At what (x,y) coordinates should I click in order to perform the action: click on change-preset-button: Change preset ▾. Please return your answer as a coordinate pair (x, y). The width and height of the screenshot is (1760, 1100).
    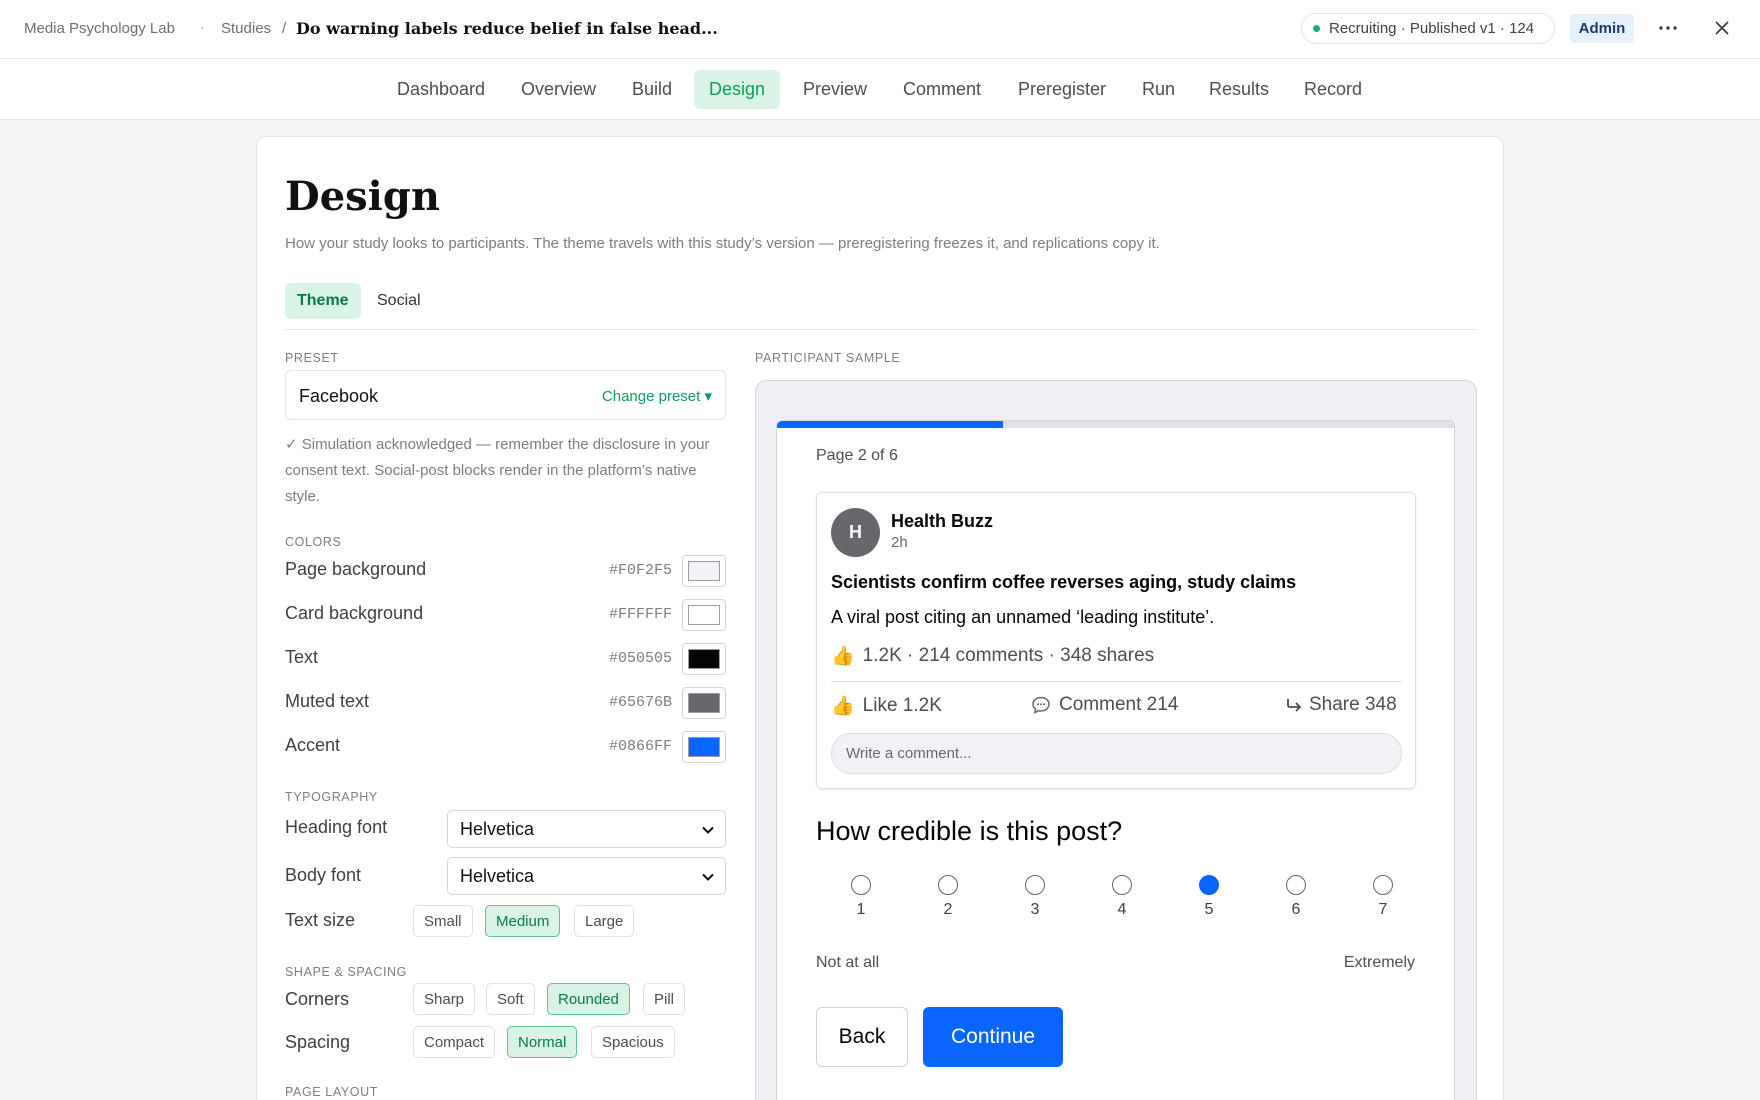
    Looking at the image, I should click on (657, 396).